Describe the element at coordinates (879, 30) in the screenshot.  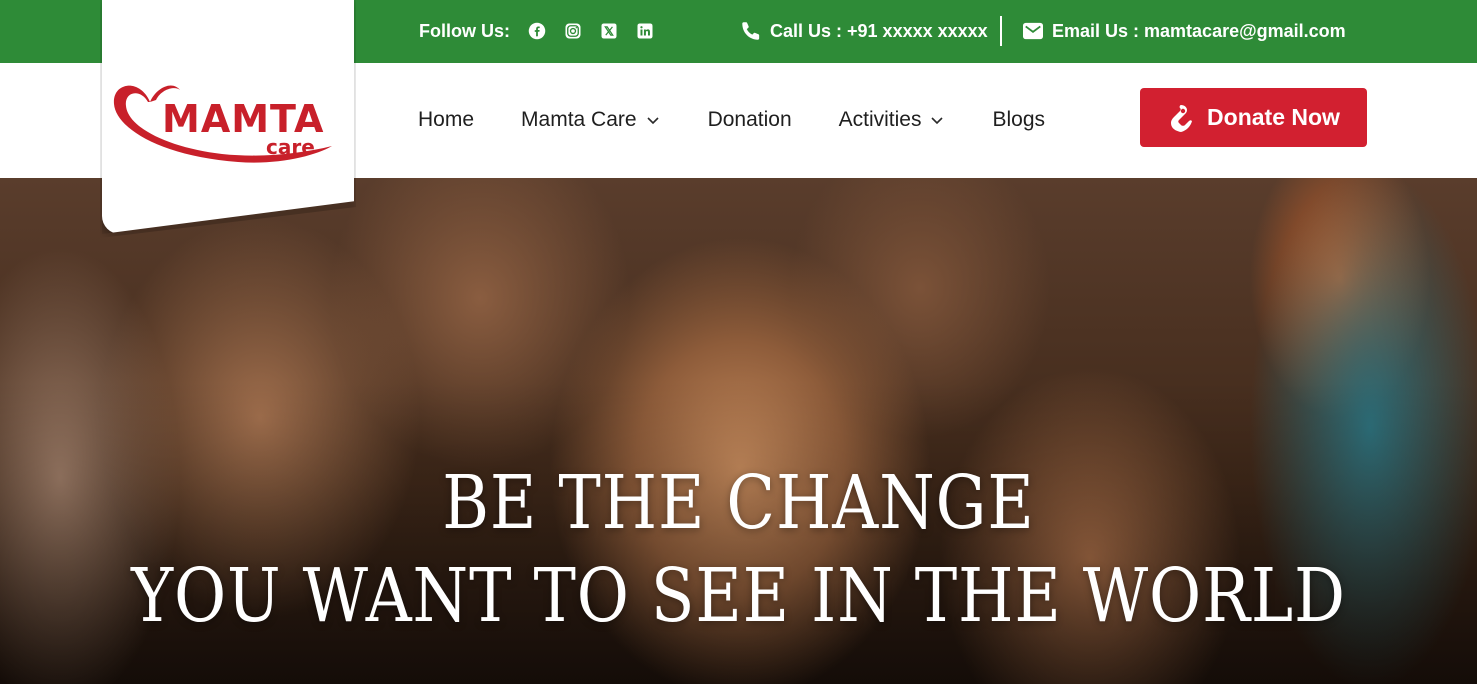
I see `call-text: Call Us : +91 xxxxx xxxxx` at that location.